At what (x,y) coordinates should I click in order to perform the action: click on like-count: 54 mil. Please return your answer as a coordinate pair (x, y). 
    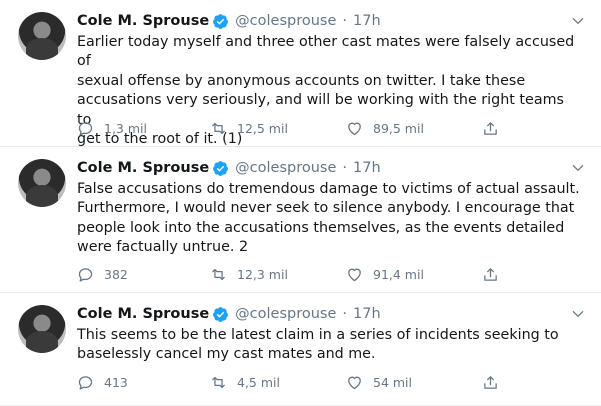
    Looking at the image, I should click on (393, 382).